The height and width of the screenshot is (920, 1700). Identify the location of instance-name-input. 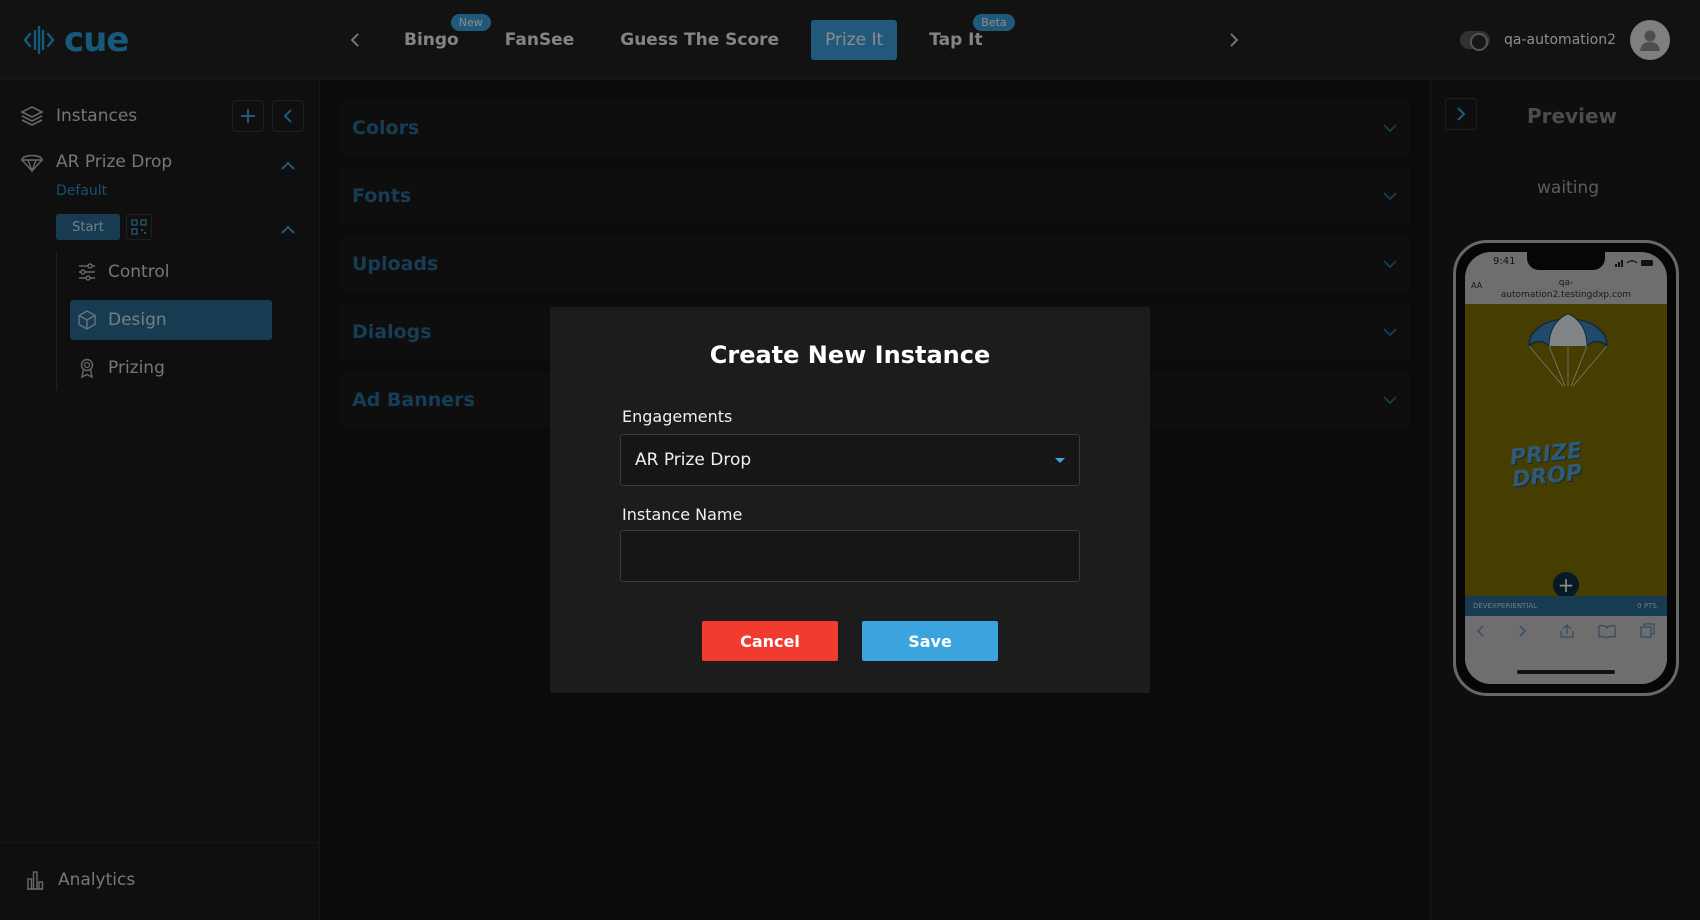
(850, 556).